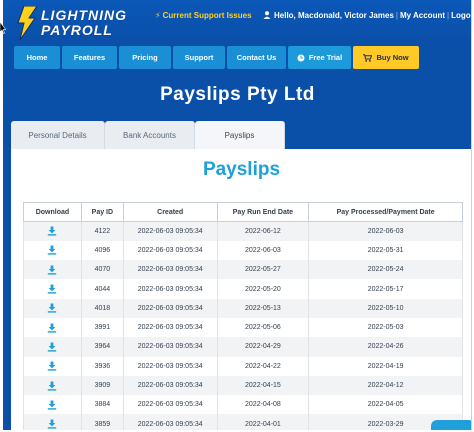  What do you see at coordinates (422, 15) in the screenshot?
I see `my-account-link: My Account` at bounding box center [422, 15].